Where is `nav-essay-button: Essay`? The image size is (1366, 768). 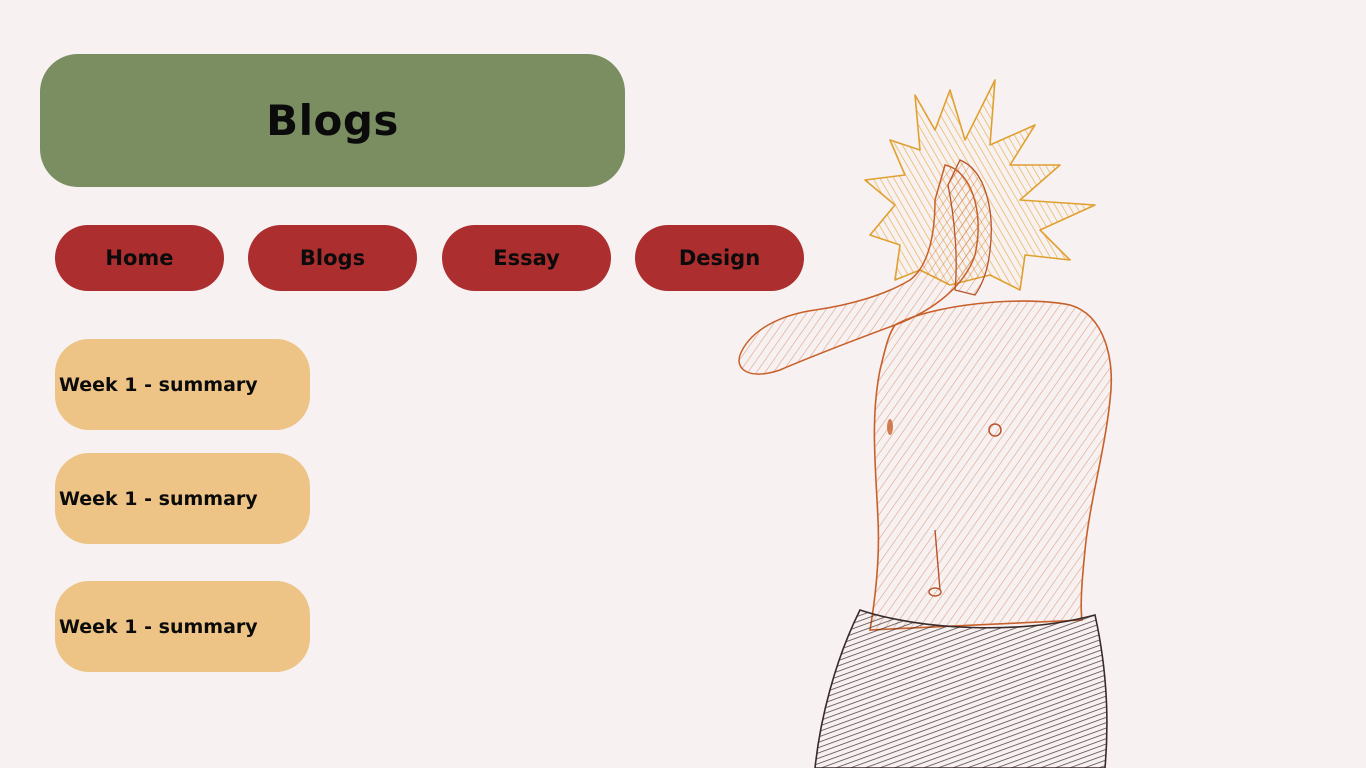
nav-essay-button: Essay is located at coordinates (526, 258).